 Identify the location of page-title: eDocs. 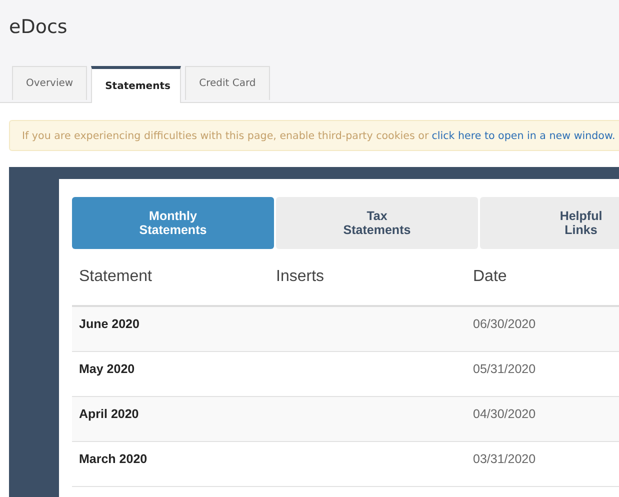
(38, 27).